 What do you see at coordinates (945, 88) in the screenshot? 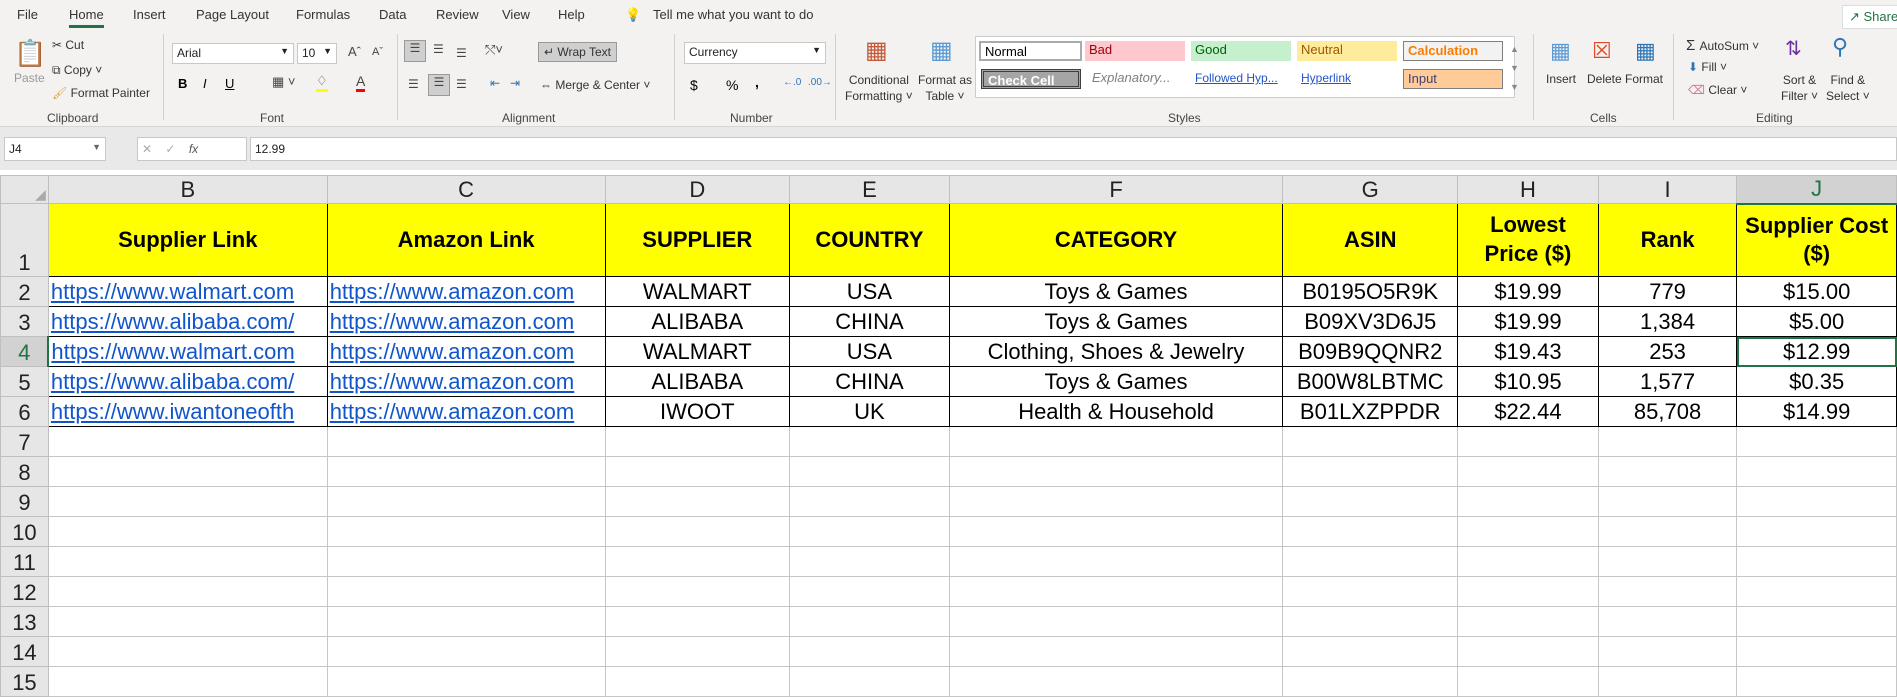
I see `format-as-table-button: Format as Table ˅` at bounding box center [945, 88].